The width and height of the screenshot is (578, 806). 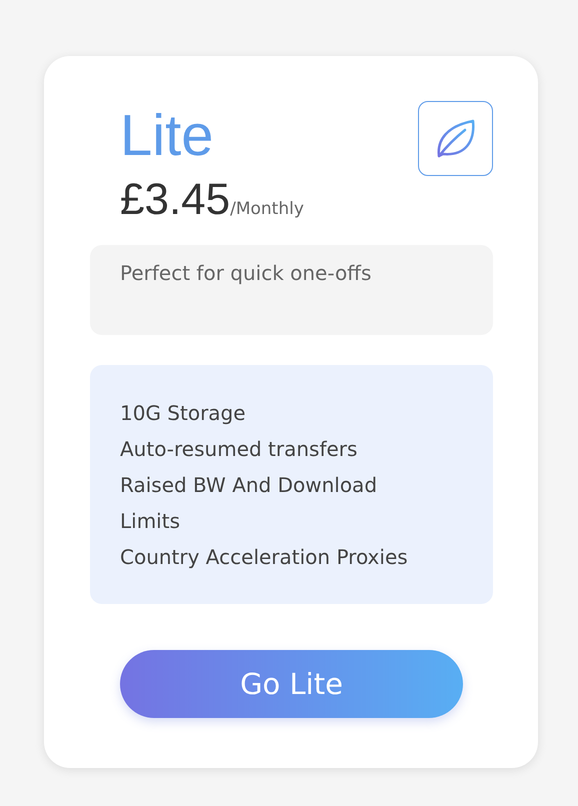 I want to click on feature-item: Country Acceleration Proxies, so click(x=264, y=557).